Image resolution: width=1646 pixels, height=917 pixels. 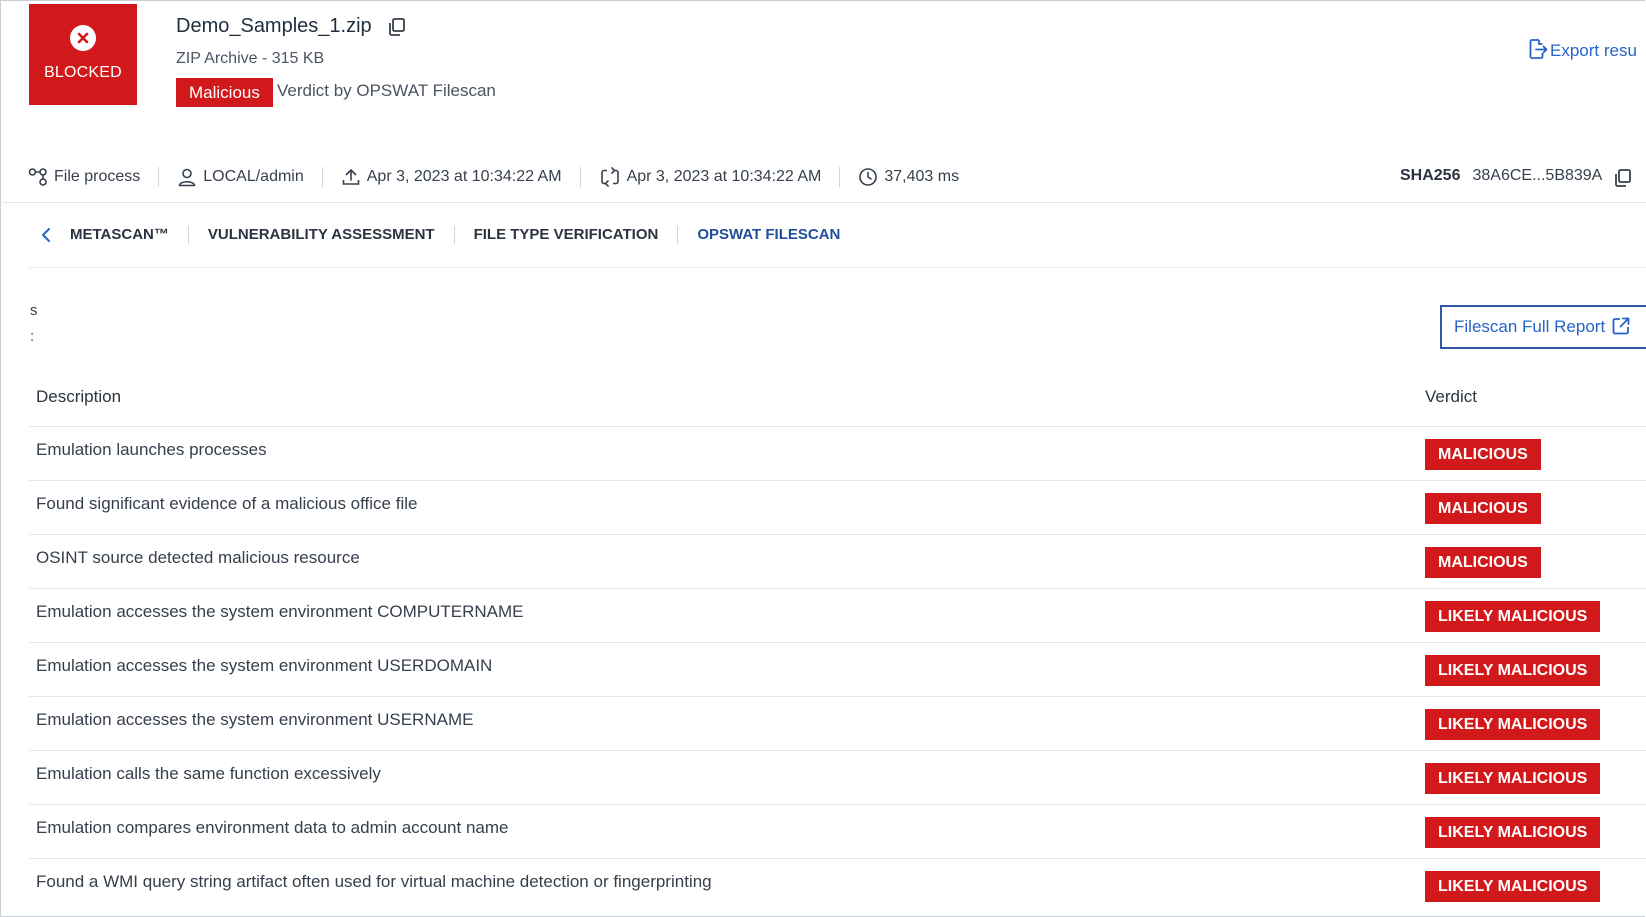 I want to click on process-time-item: Apr 3, 2023 at 10:34:22 AM, so click(x=710, y=177).